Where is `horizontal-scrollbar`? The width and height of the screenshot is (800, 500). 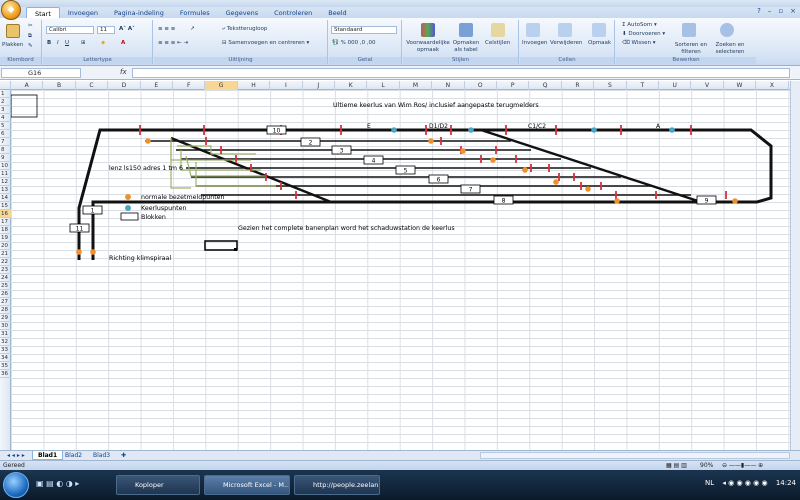
horizontal-scrollbar is located at coordinates (635, 455).